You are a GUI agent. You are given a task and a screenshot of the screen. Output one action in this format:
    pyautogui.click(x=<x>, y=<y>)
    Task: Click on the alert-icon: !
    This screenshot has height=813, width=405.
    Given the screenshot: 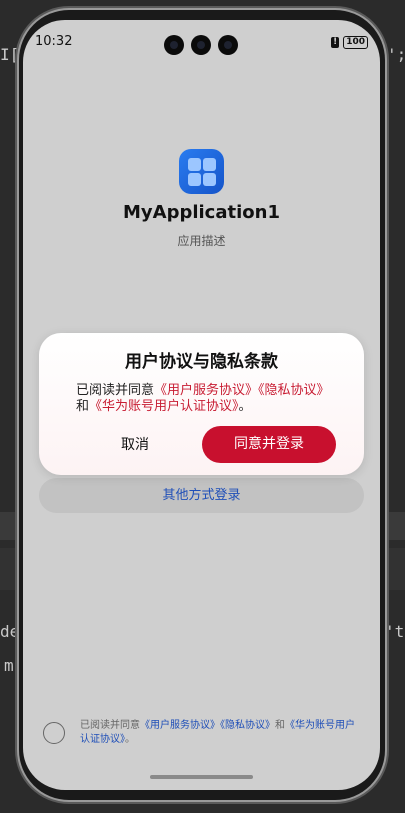 What is the action you would take?
    pyautogui.click(x=335, y=42)
    